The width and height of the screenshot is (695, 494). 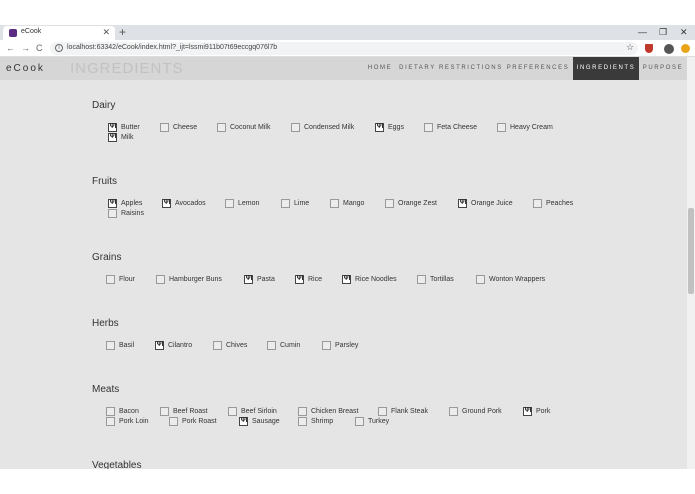 What do you see at coordinates (663, 68) in the screenshot?
I see `nav-purpose: PURPOSE` at bounding box center [663, 68].